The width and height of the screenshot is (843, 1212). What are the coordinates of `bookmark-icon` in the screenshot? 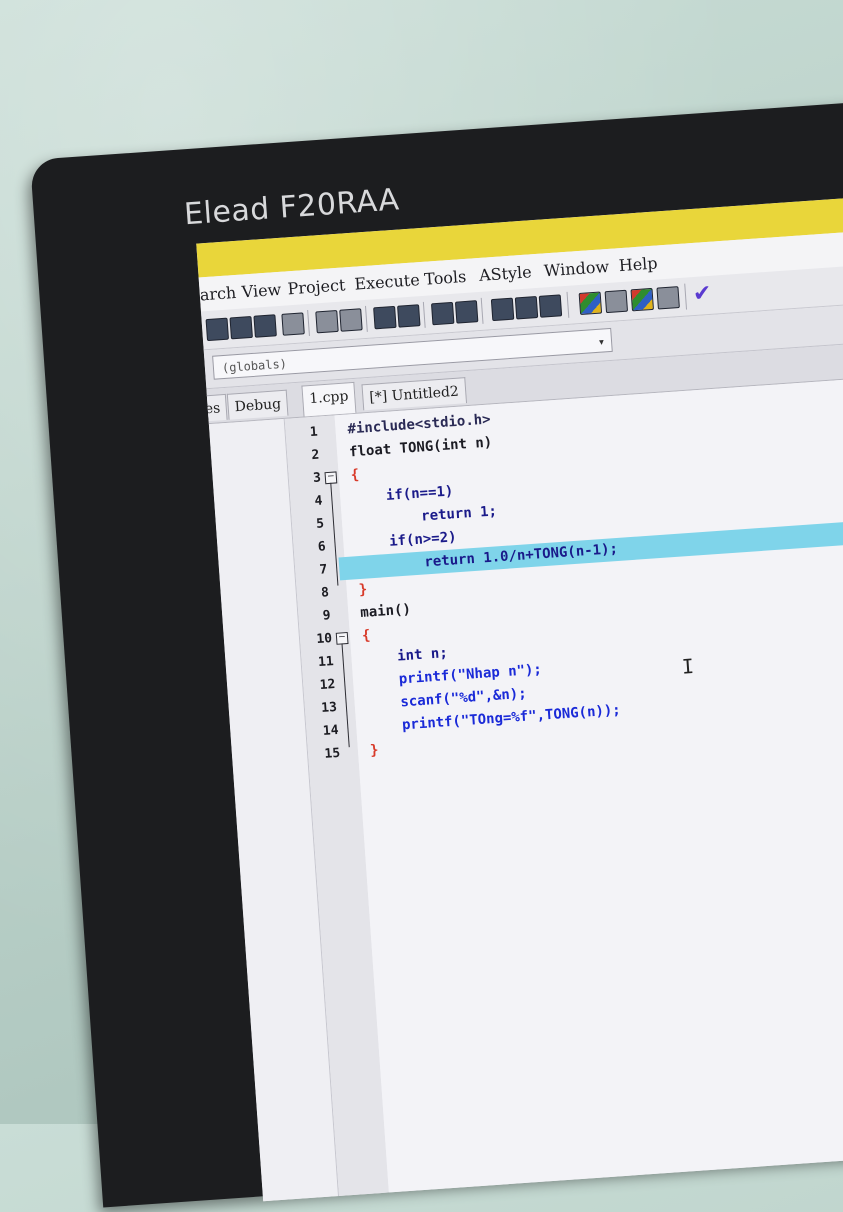 It's located at (466, 312).